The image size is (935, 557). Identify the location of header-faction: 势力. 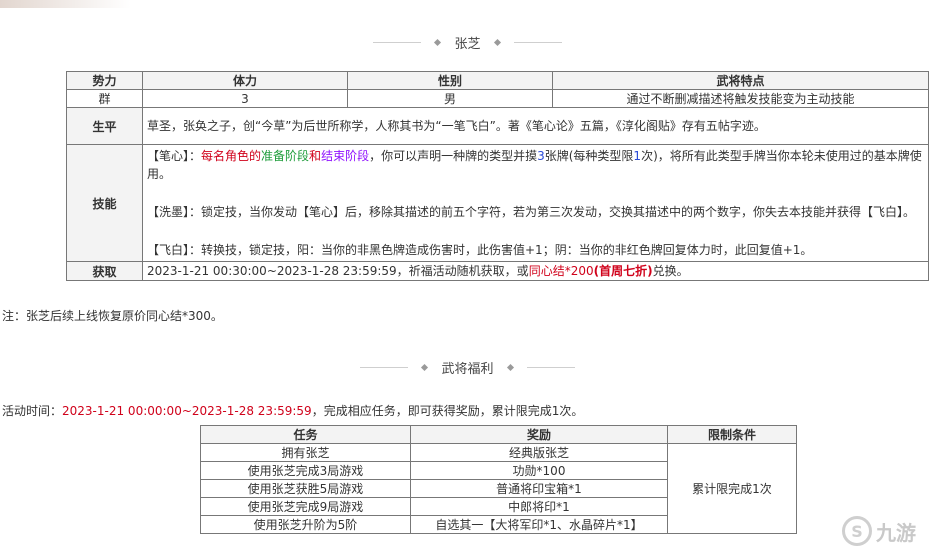
(104, 80).